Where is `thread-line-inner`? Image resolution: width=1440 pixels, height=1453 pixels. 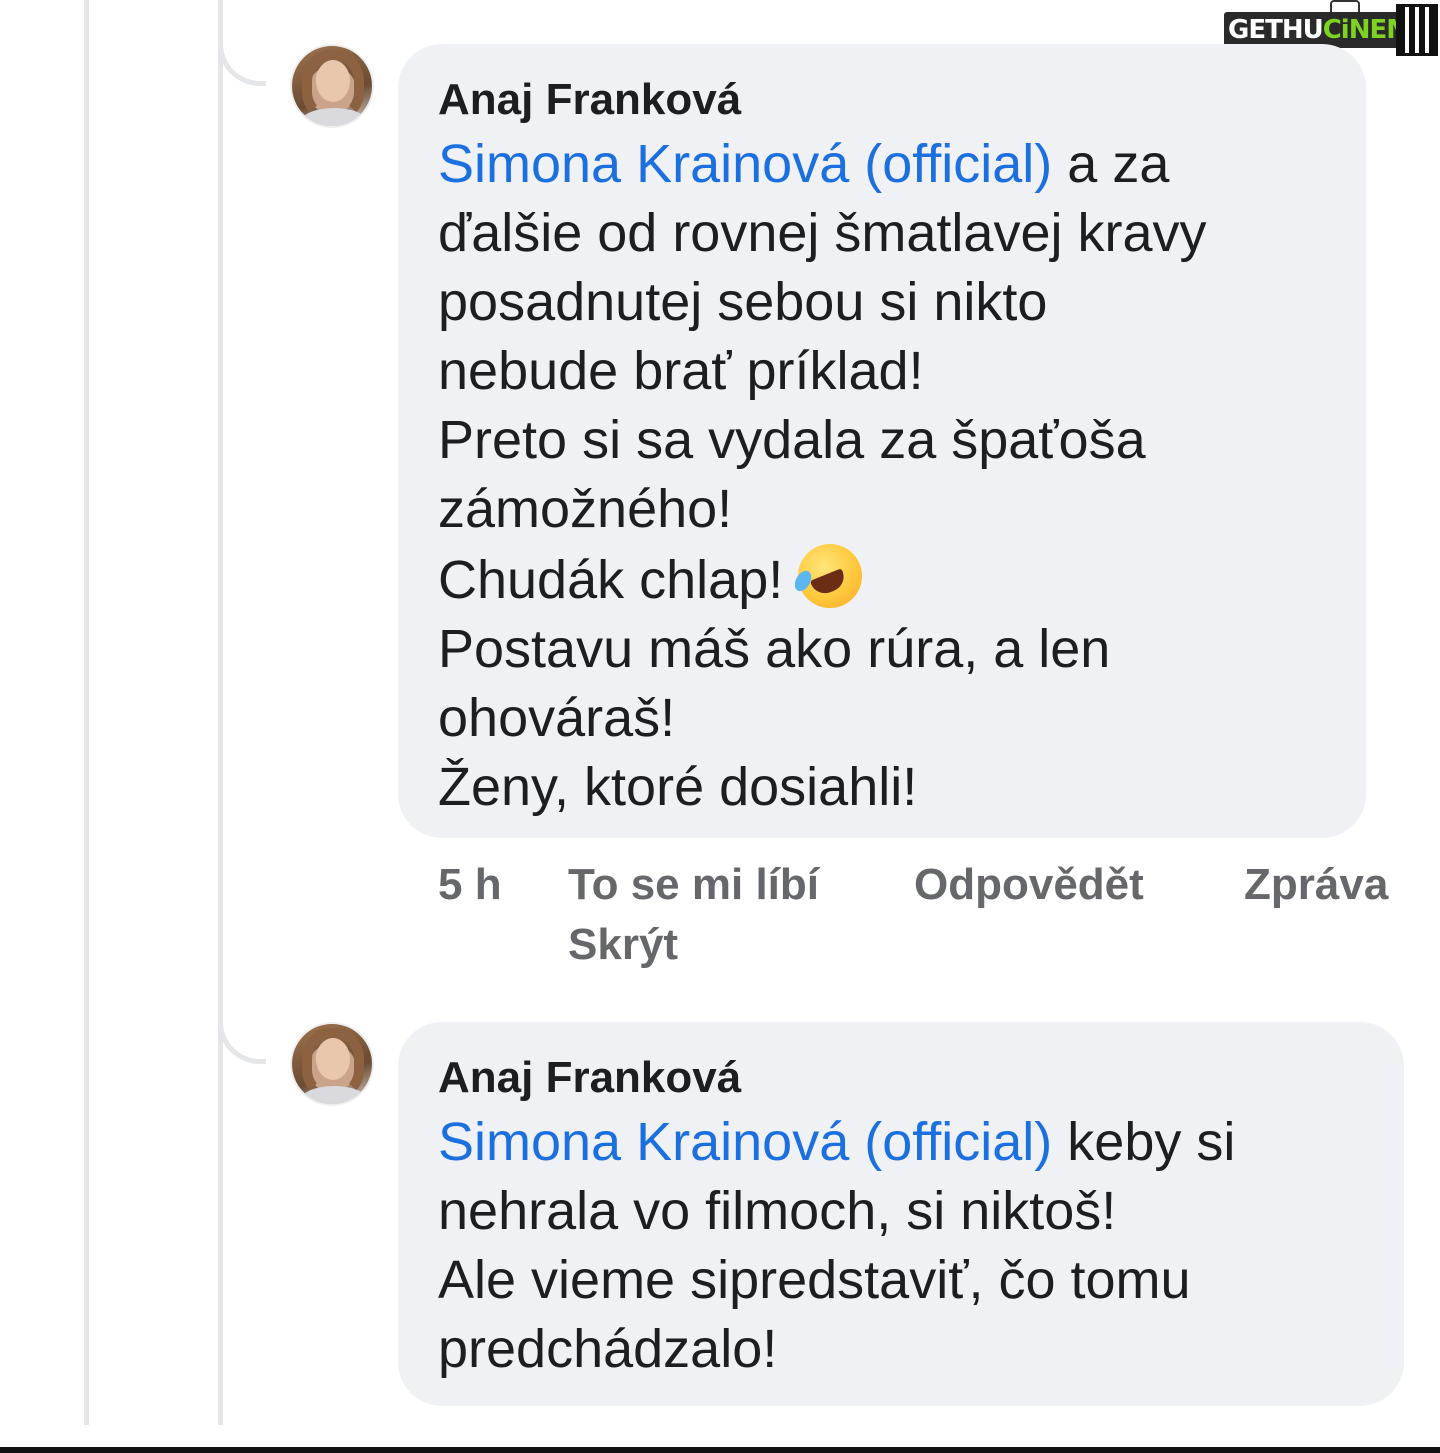 thread-line-inner is located at coordinates (220, 712).